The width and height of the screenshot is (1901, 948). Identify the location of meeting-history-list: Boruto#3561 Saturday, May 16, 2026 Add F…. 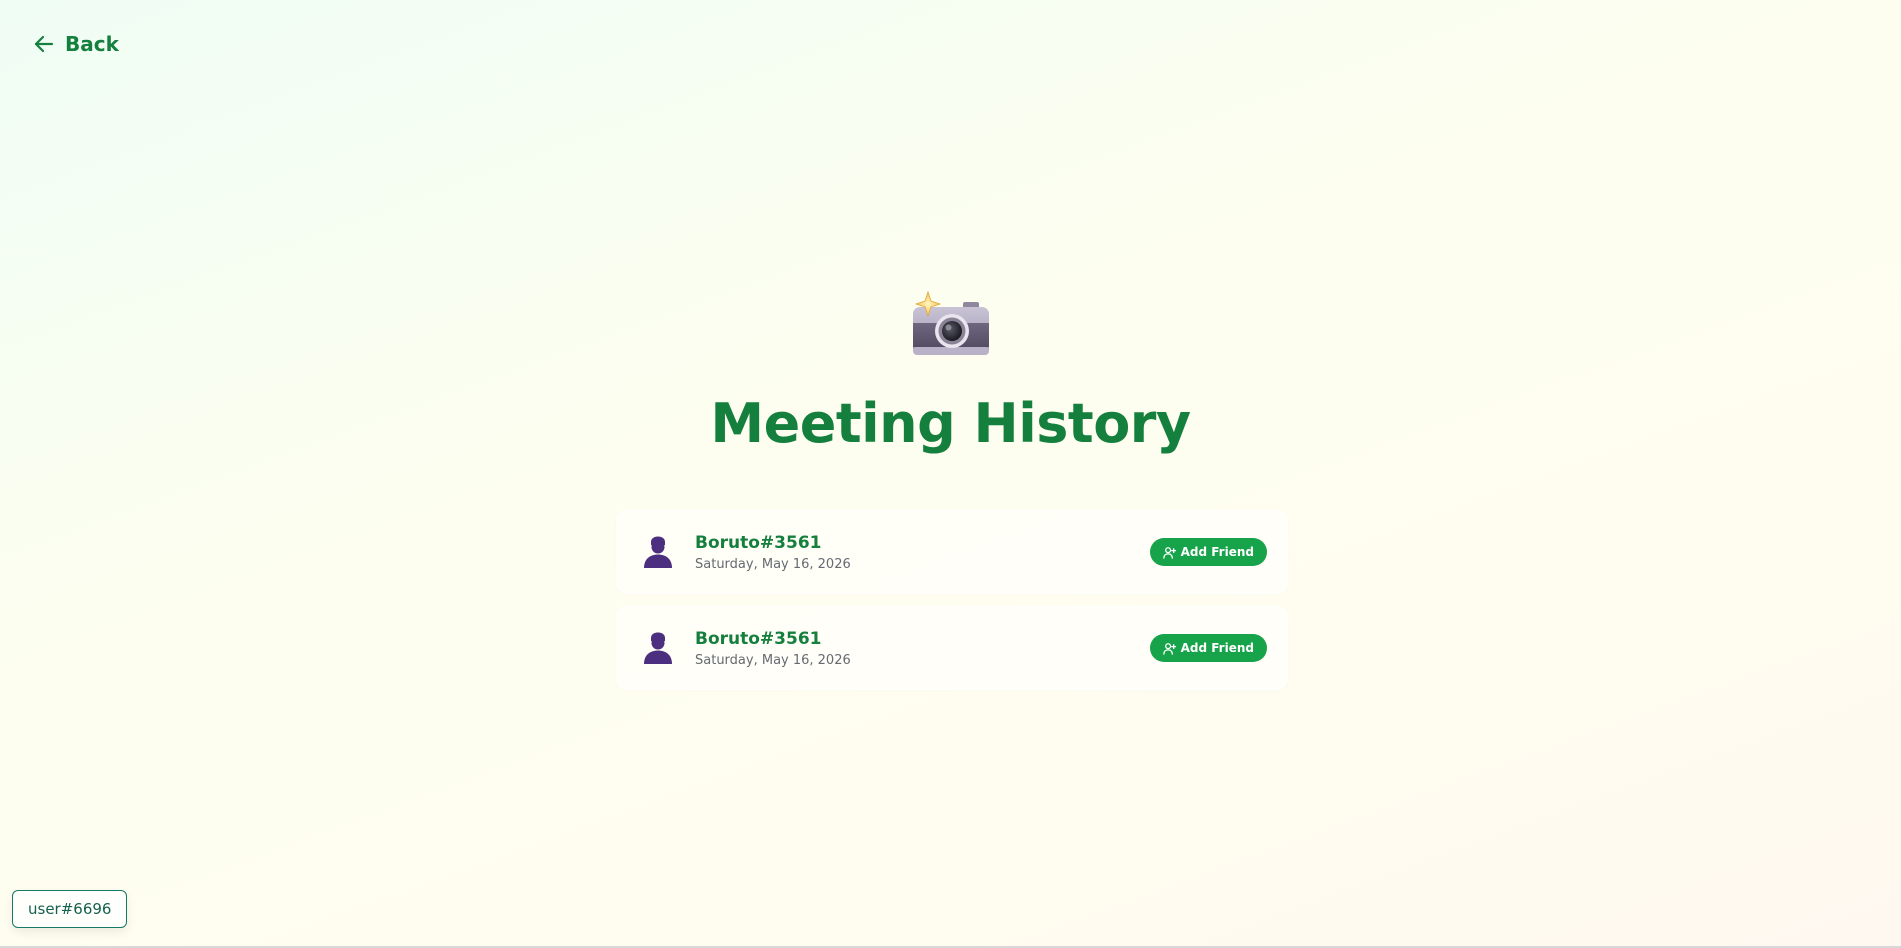
(952, 600).